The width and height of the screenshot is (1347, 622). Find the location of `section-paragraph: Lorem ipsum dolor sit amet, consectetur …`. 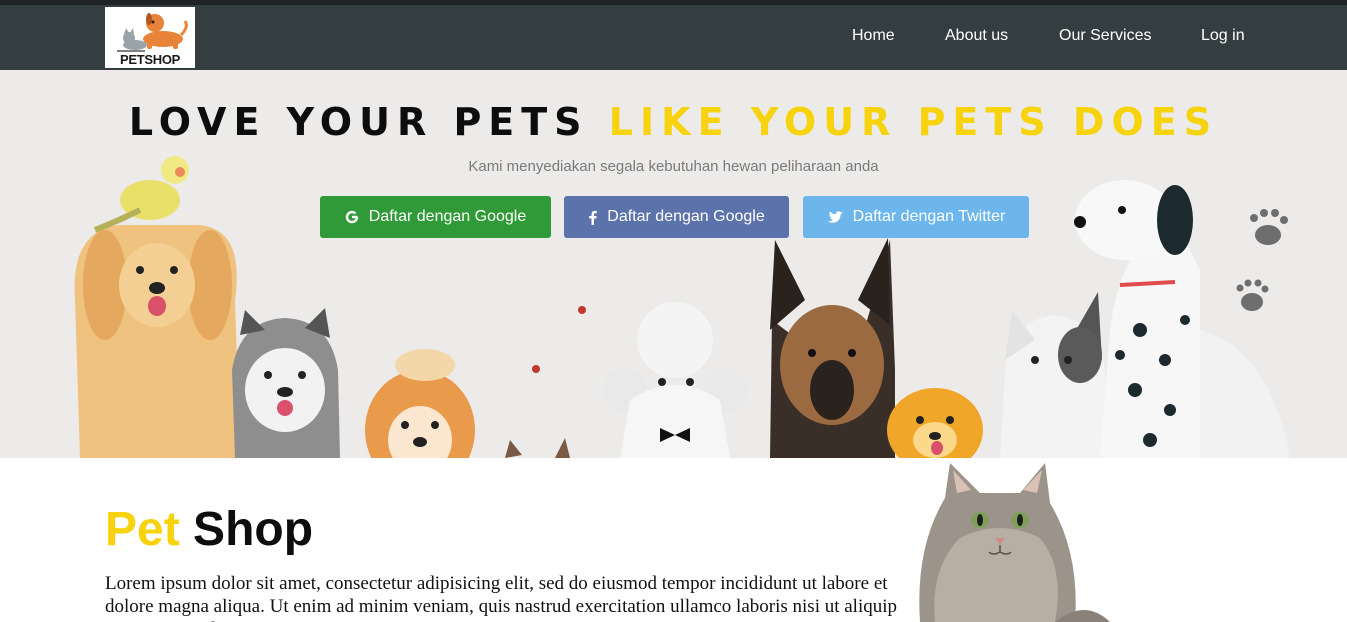

section-paragraph: Lorem ipsum dolor sit amet, consectetur … is located at coordinates (501, 597).